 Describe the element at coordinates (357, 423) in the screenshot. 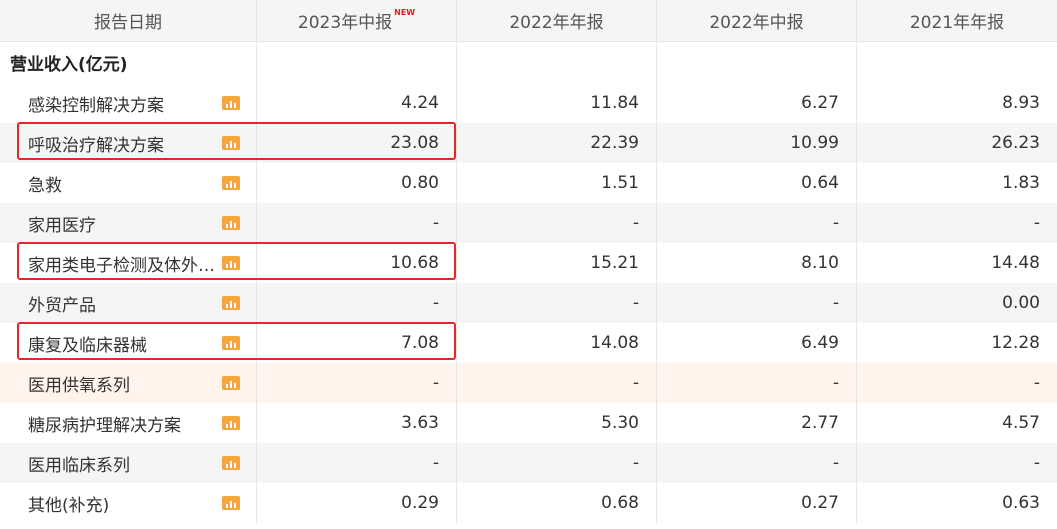

I see `value-cell: 3.63` at that location.